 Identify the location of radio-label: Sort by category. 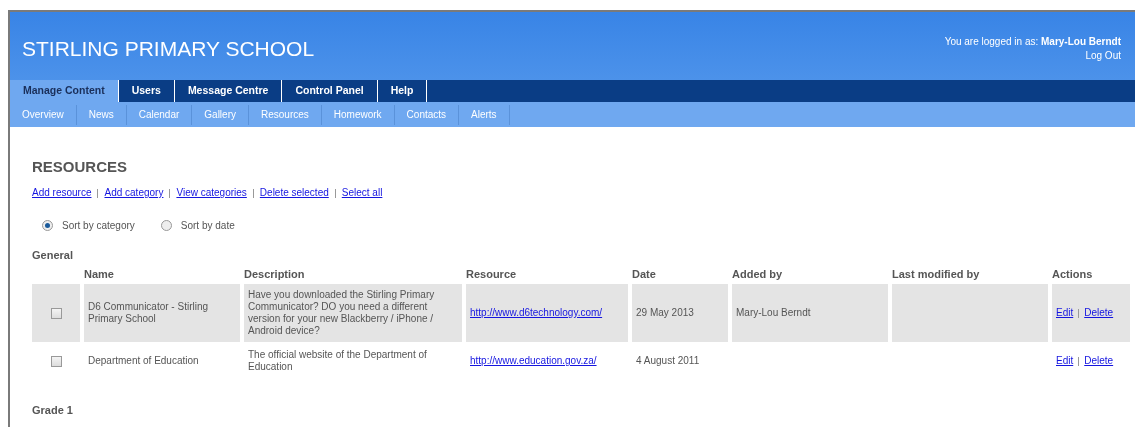
(98, 226).